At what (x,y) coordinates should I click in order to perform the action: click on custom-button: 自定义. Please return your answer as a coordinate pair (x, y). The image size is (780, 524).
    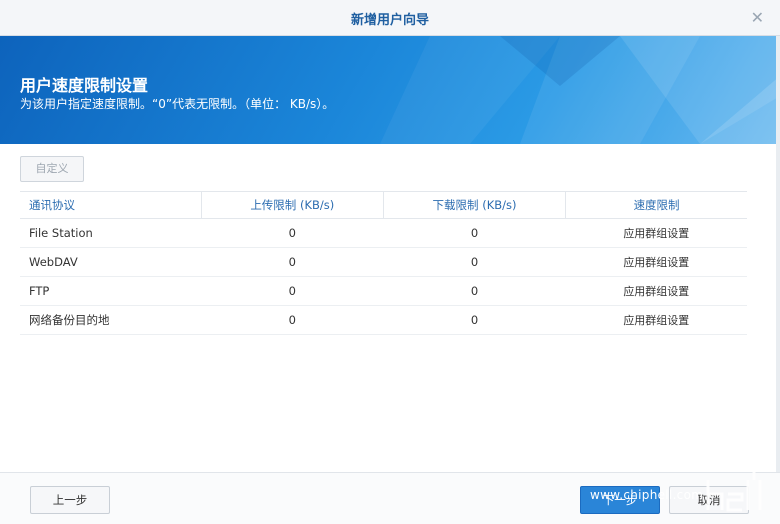
    Looking at the image, I should click on (52, 169).